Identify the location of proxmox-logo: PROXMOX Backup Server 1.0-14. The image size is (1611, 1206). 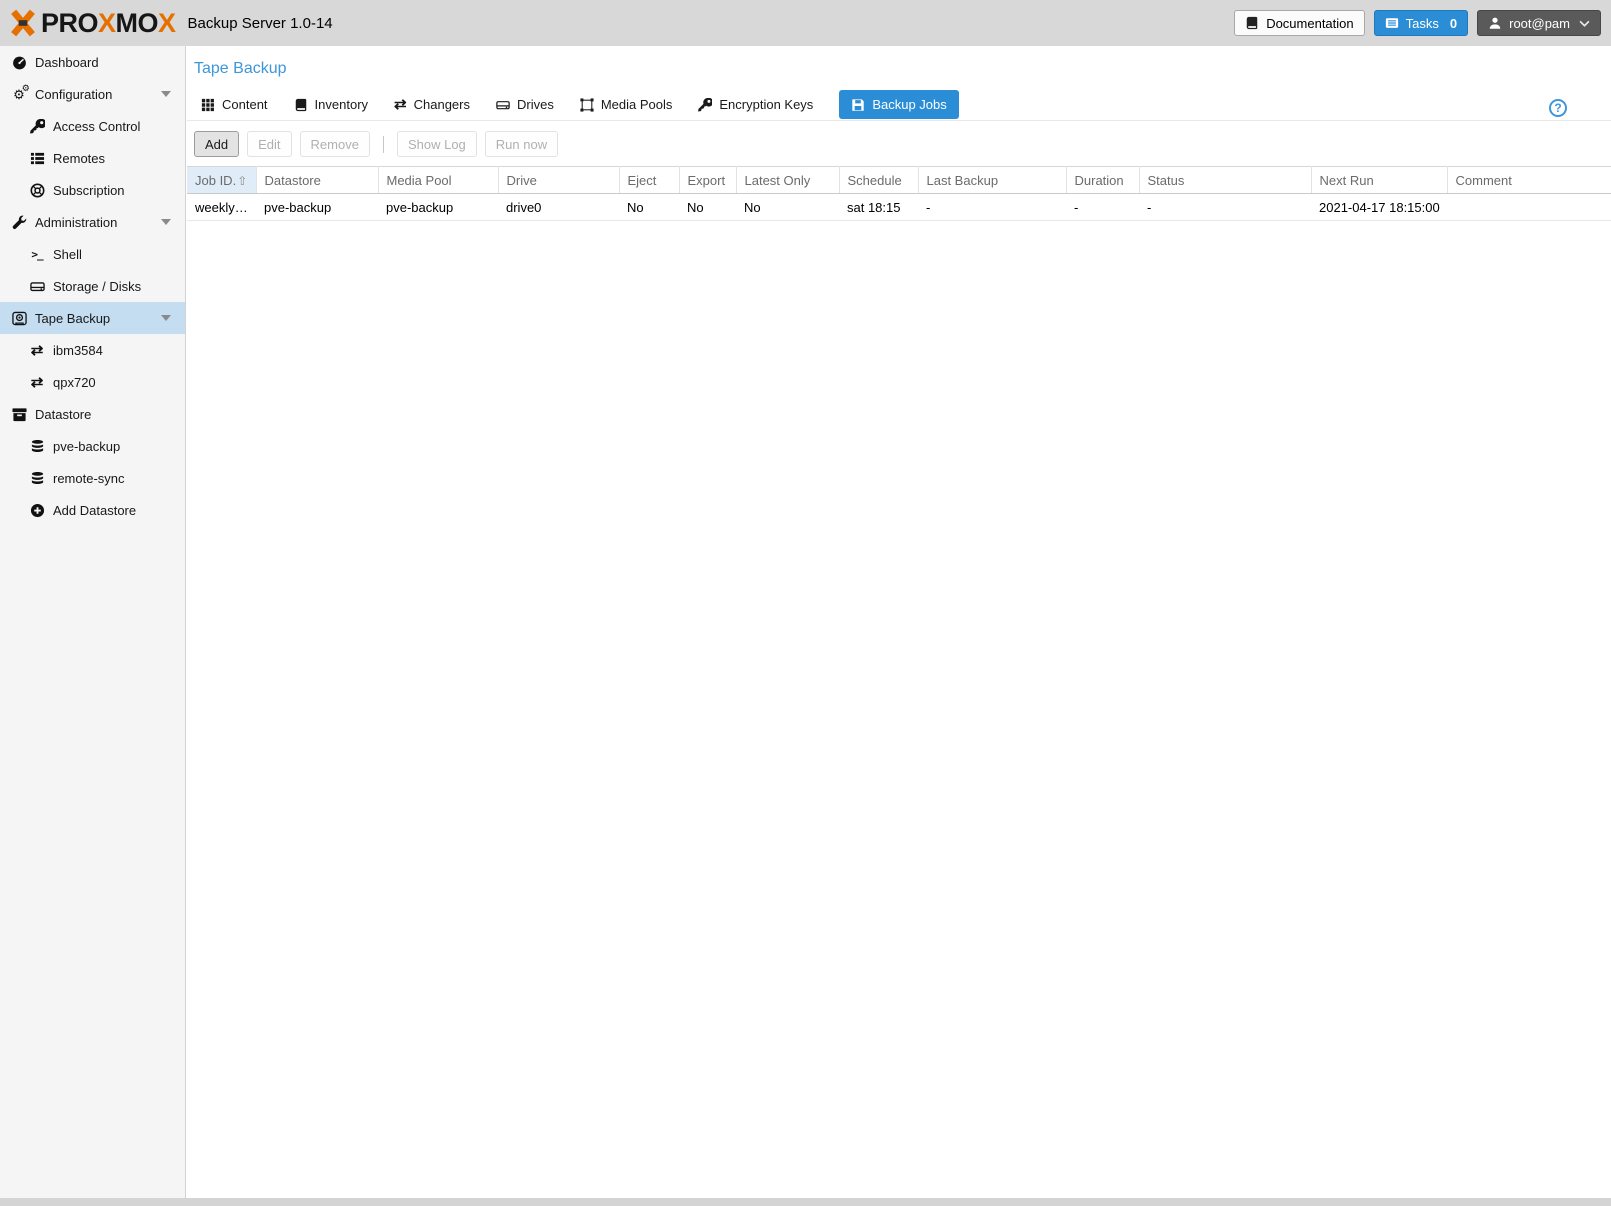
(170, 23).